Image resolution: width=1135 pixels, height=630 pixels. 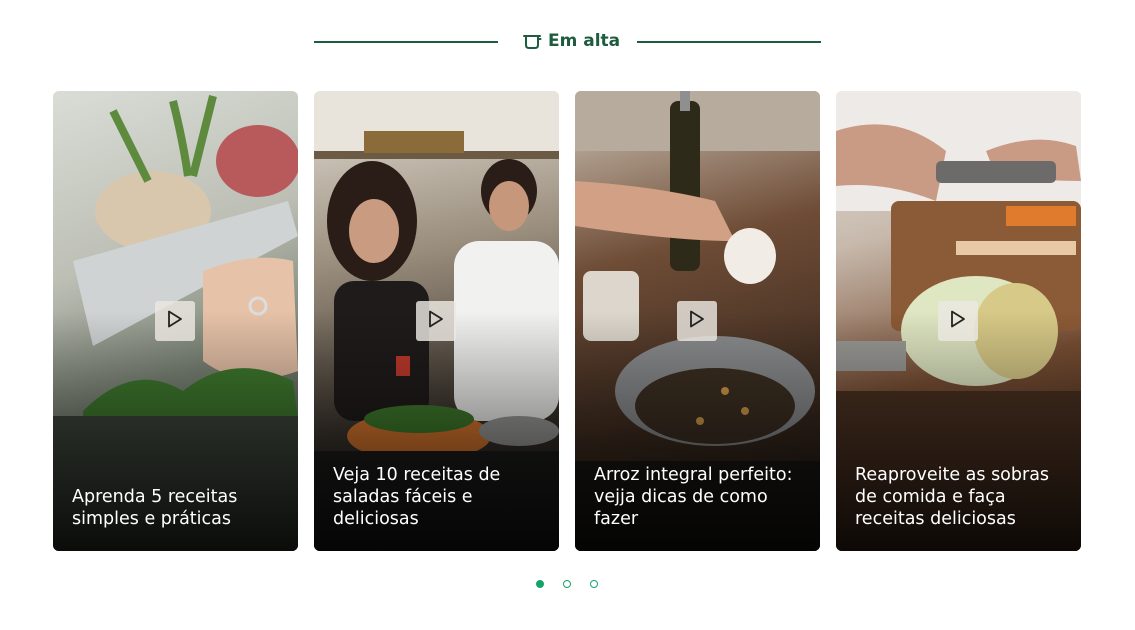 What do you see at coordinates (729, 42) in the screenshot?
I see `header-divider-right` at bounding box center [729, 42].